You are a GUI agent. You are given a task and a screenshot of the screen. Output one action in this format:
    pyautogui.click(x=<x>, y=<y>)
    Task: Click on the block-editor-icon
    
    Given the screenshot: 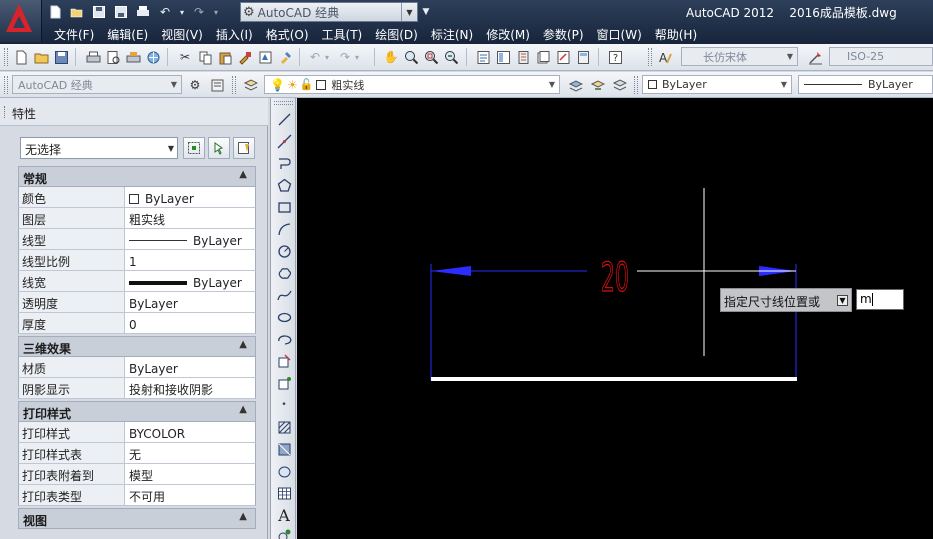 What is the action you would take?
    pyautogui.click(x=265, y=57)
    